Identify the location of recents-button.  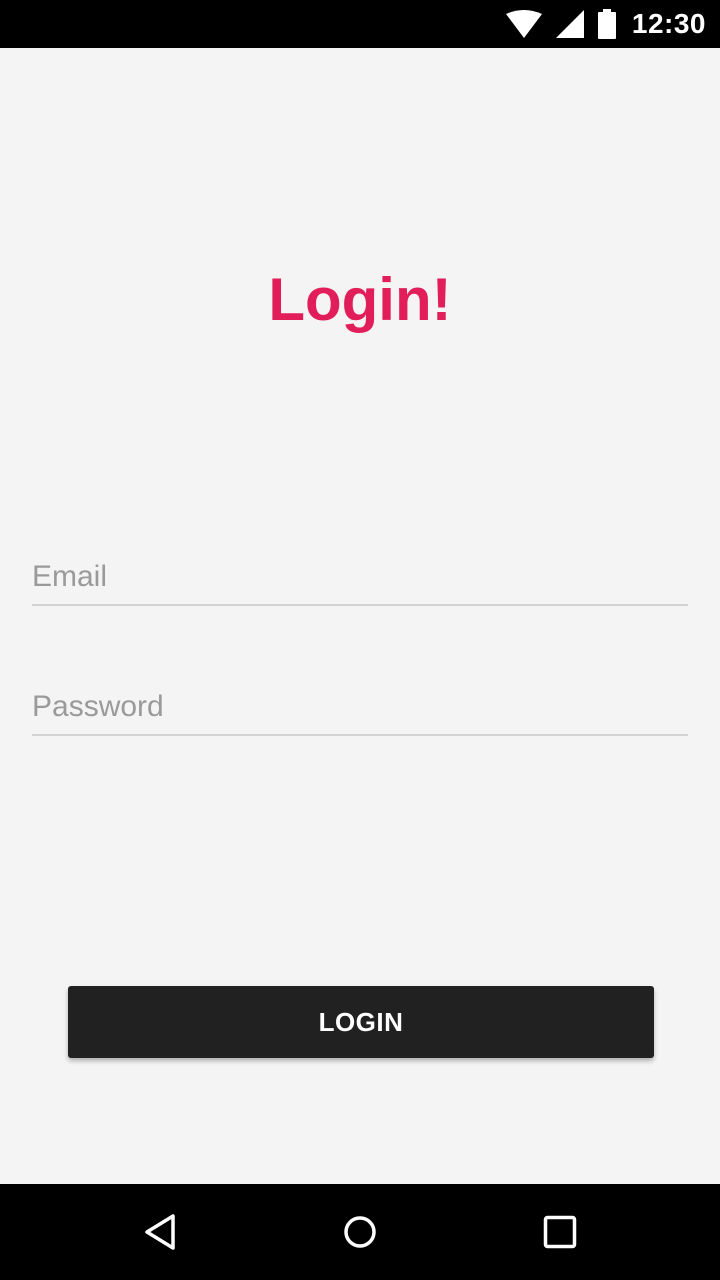
(560, 1232).